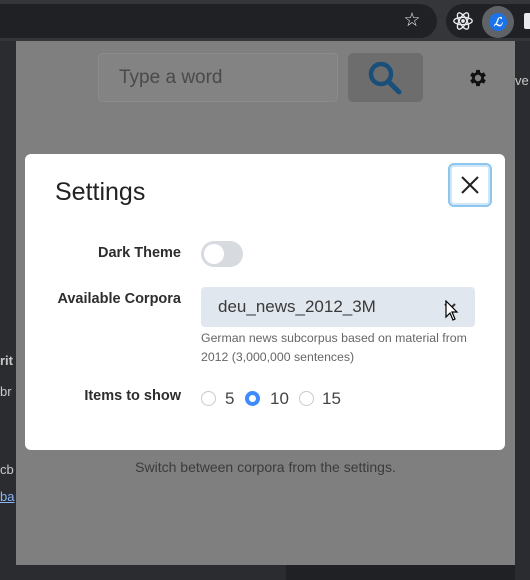 The image size is (530, 580). I want to click on toggle-knob, so click(214, 254).